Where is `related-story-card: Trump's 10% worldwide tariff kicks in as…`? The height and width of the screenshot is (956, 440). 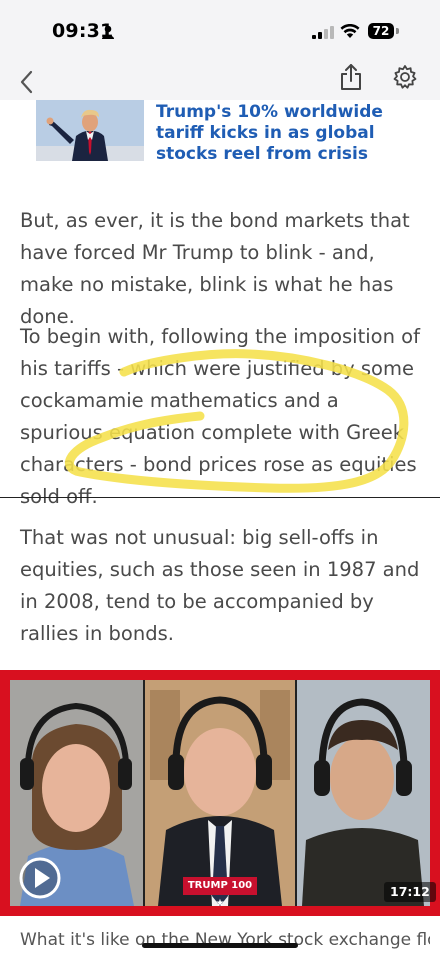
related-story-card: Trump's 10% worldwide tariff kicks in as… is located at coordinates (220, 134).